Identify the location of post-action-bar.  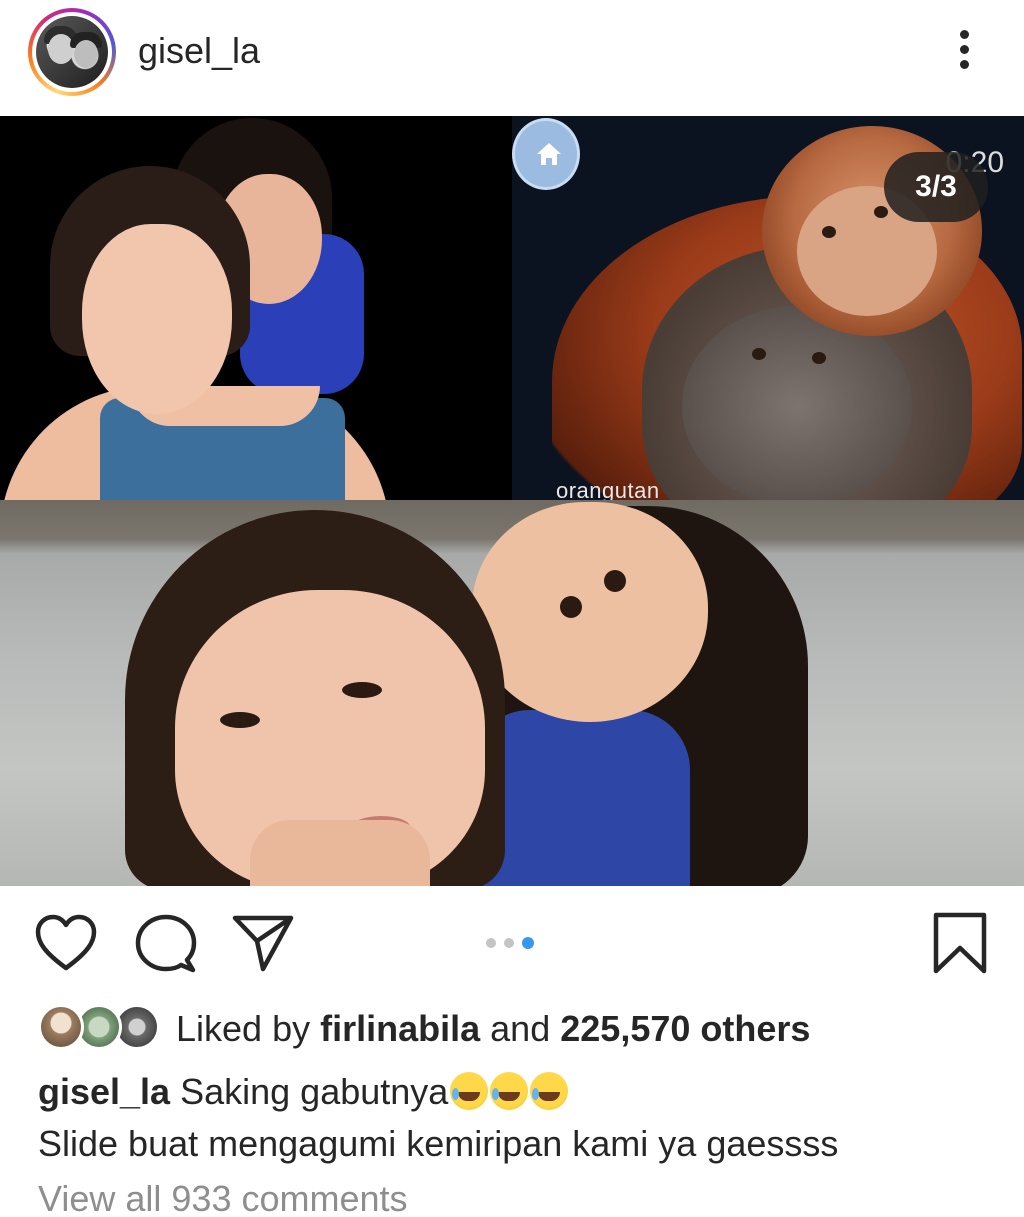
(512, 941).